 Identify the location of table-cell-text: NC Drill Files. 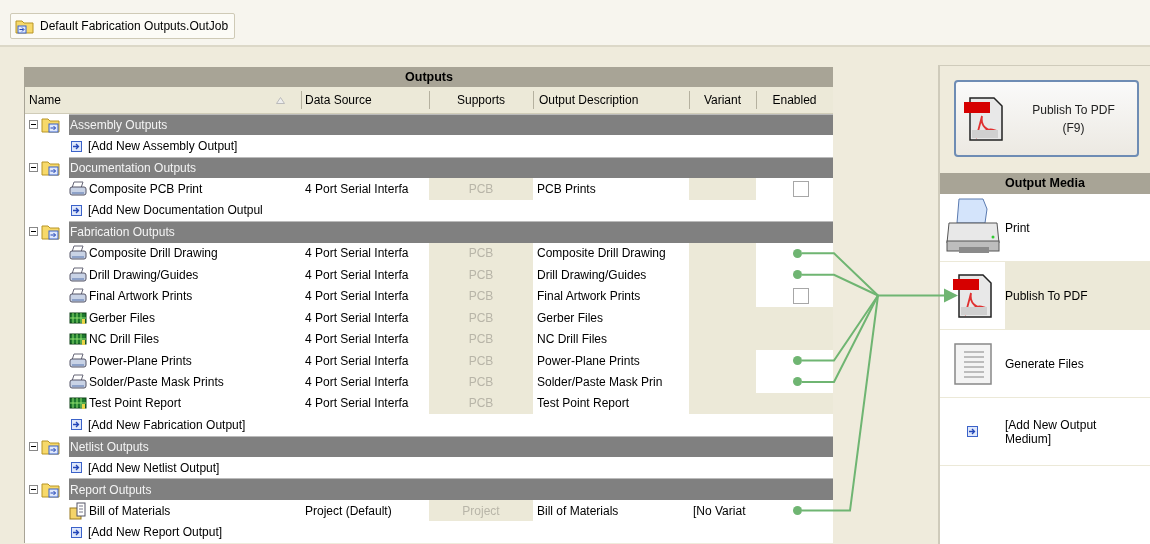
(572, 340).